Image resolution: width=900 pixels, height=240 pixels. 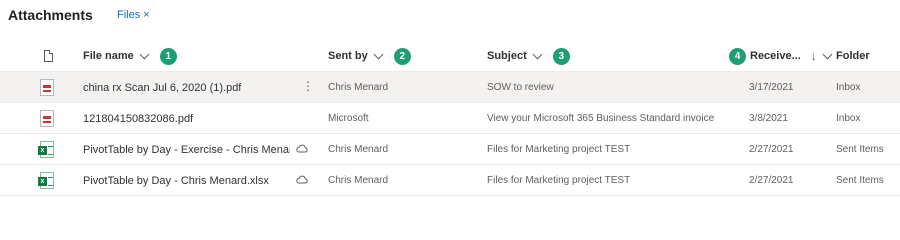 I want to click on column-sent-by-label: Sent by, so click(x=348, y=56).